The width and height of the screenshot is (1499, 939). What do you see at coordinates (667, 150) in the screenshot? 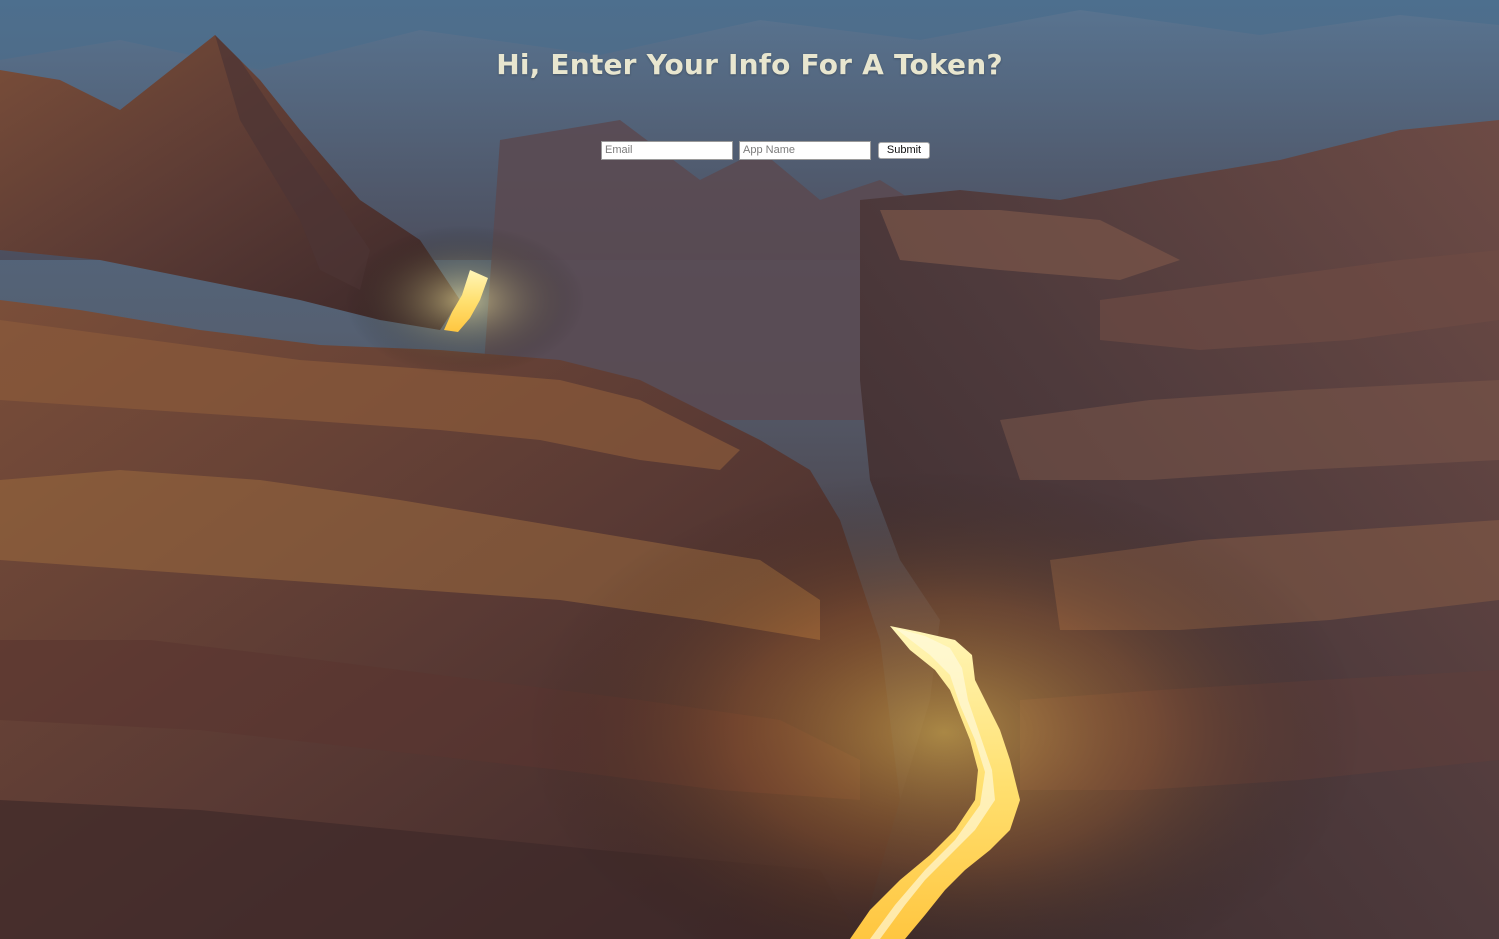
I see `email-input` at bounding box center [667, 150].